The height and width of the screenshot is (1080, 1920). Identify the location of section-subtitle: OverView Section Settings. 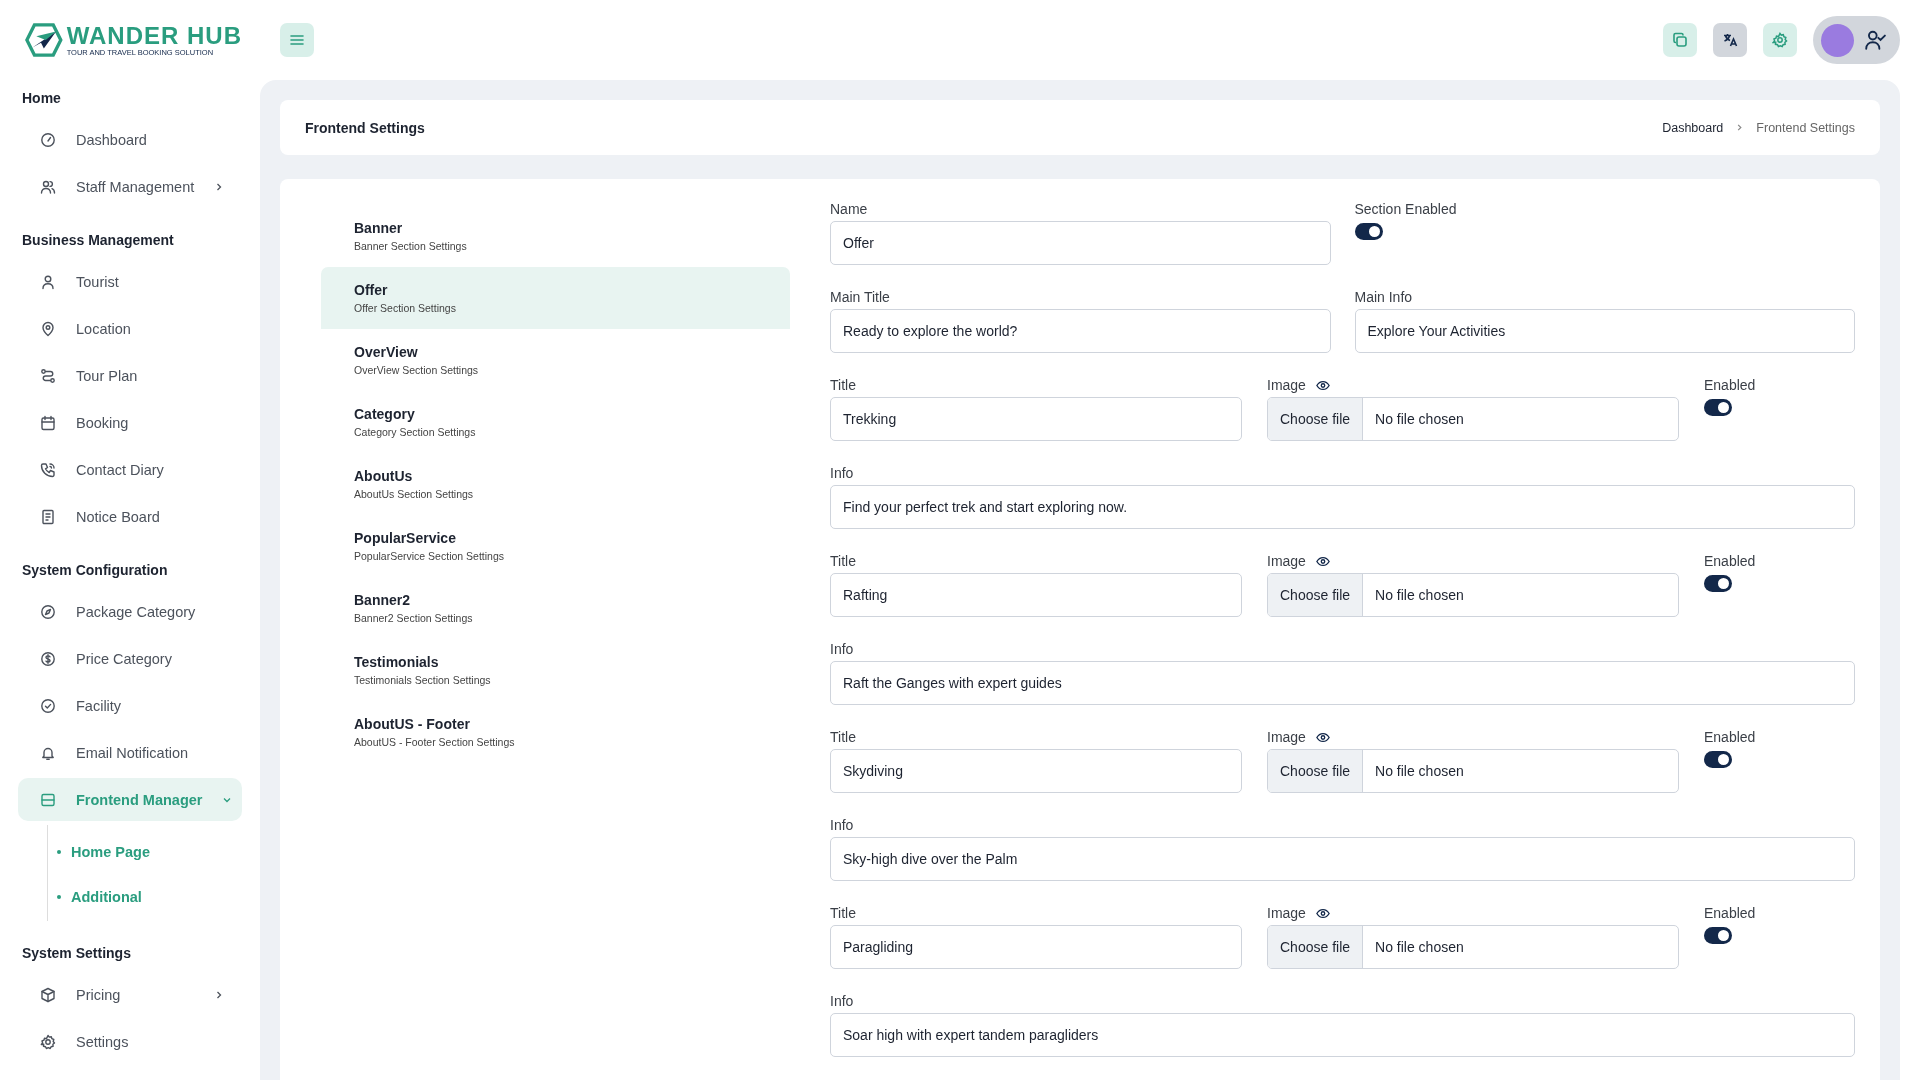
(416, 370).